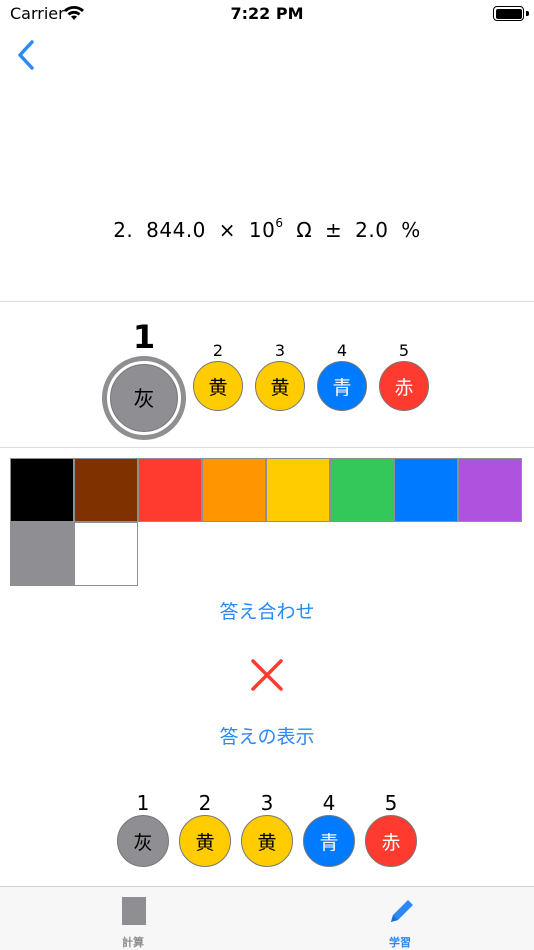  I want to click on swatch-blue, so click(426, 490).